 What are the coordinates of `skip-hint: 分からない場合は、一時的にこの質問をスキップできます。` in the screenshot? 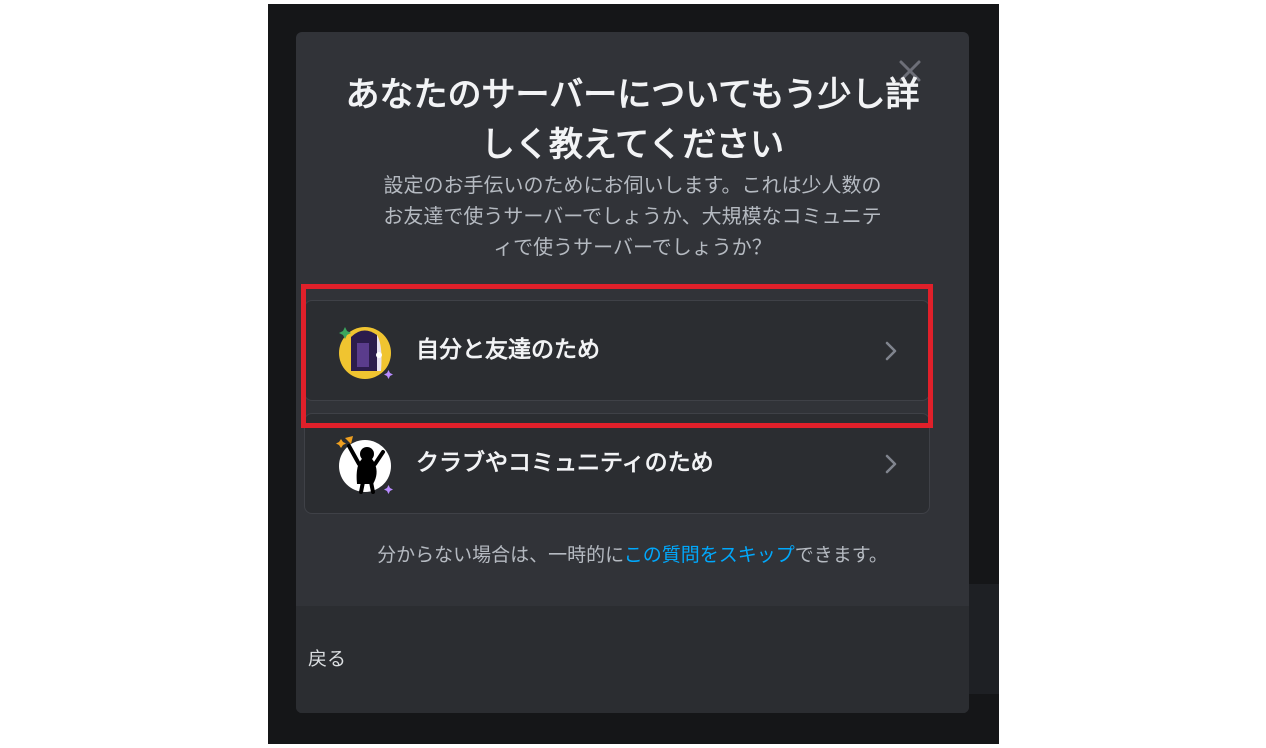 It's located at (632, 555).